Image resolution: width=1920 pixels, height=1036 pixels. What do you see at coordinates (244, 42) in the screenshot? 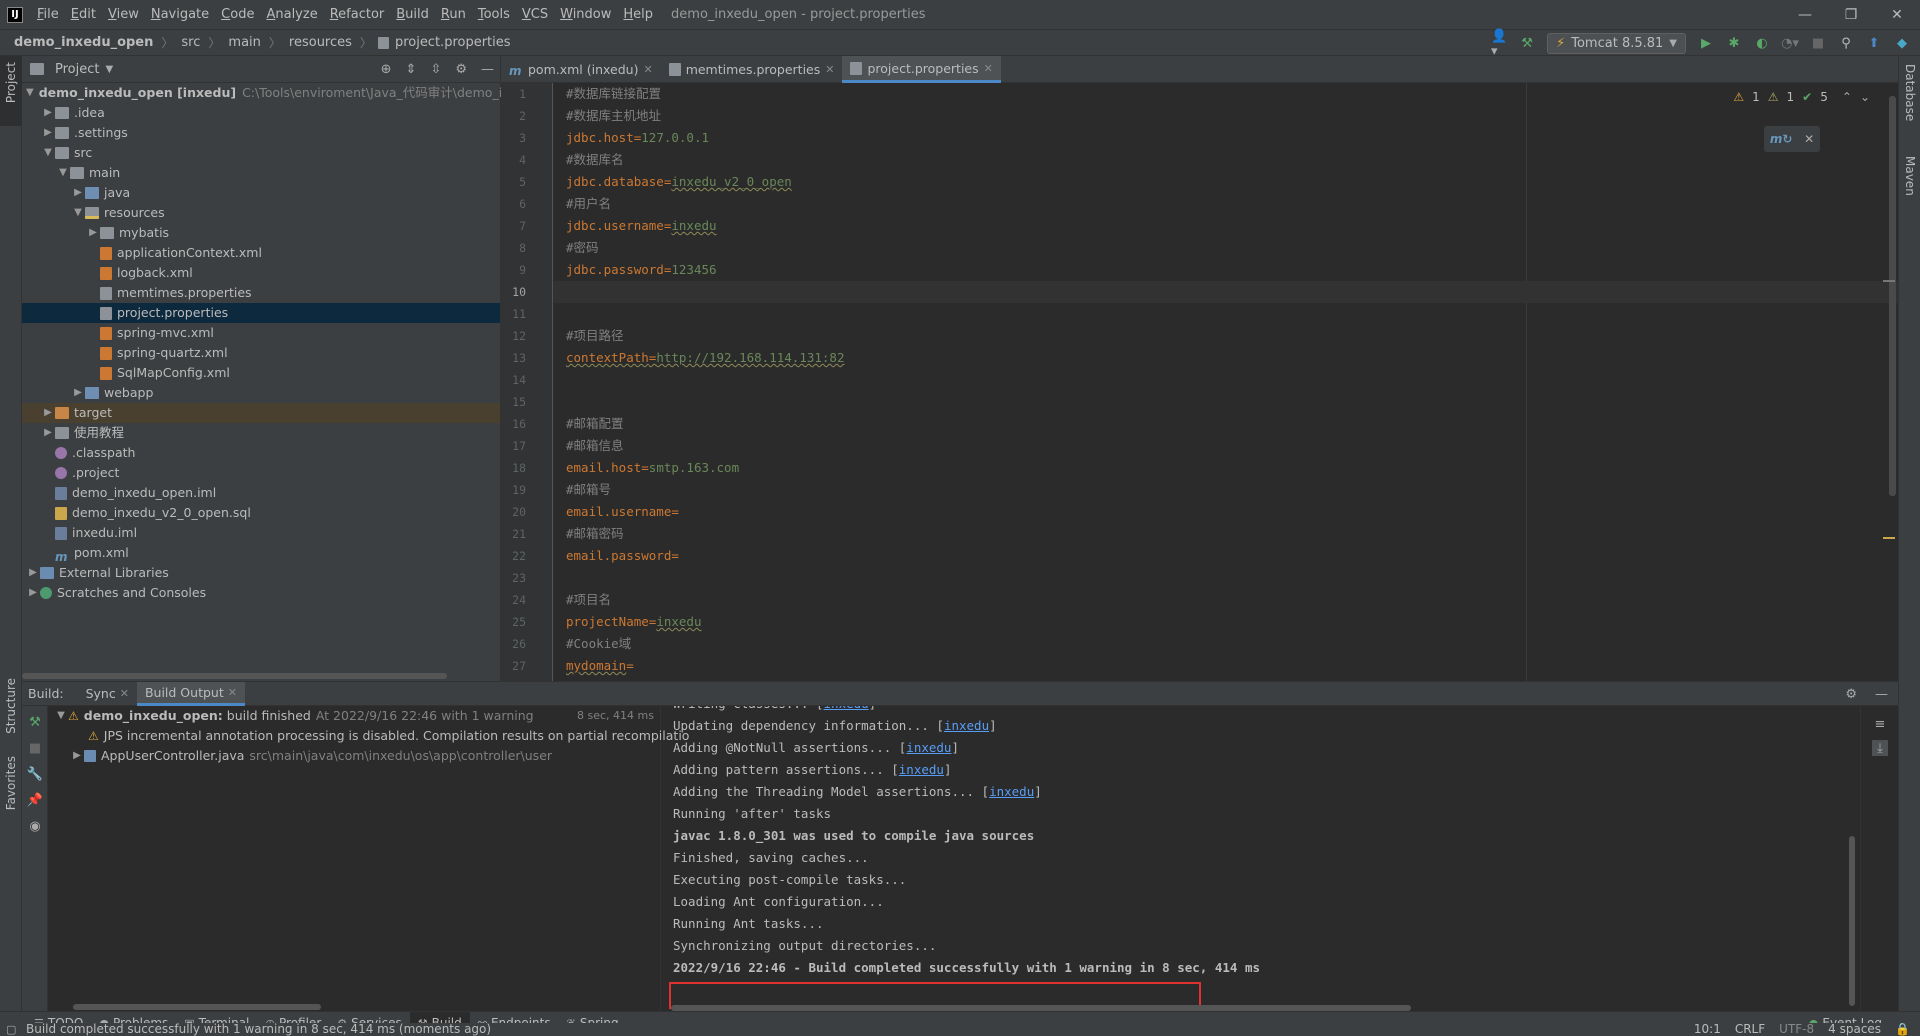
I see `breadcrumb-item: main` at bounding box center [244, 42].